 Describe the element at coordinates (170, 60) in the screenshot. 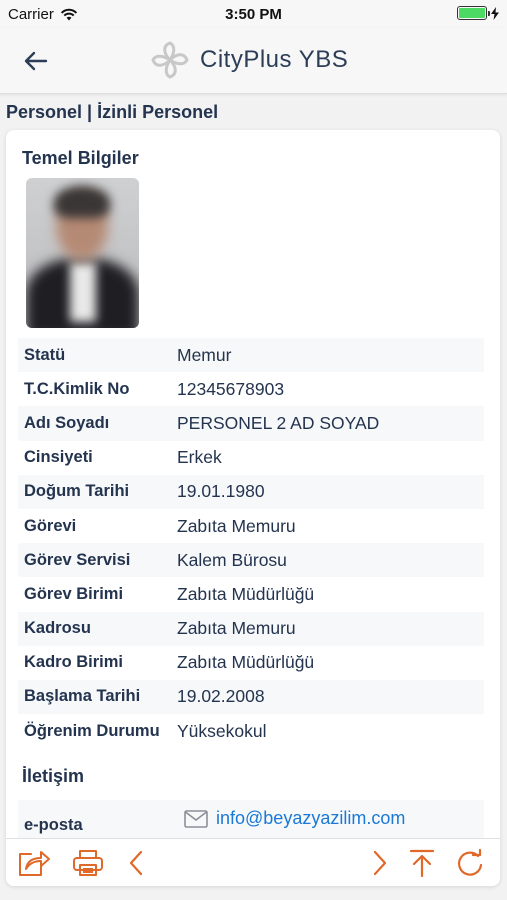

I see `cityplus-logo-icon` at that location.